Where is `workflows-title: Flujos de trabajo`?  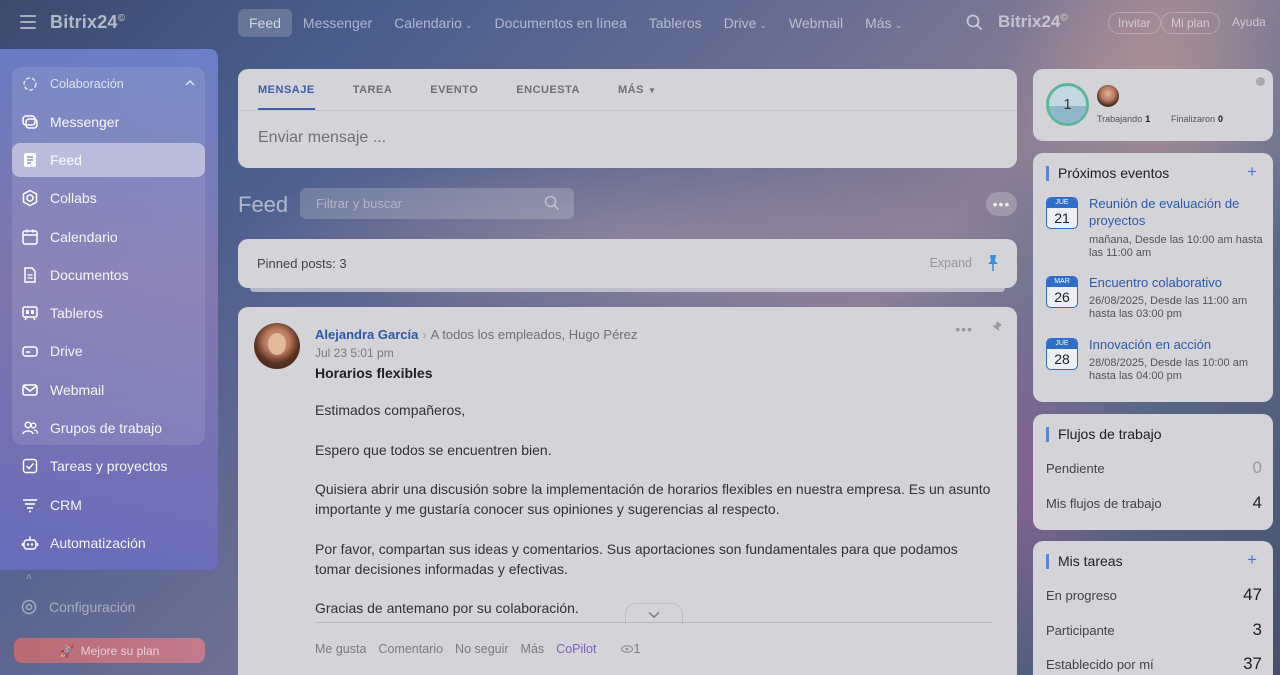
workflows-title: Flujos de trabajo is located at coordinates (1104, 434).